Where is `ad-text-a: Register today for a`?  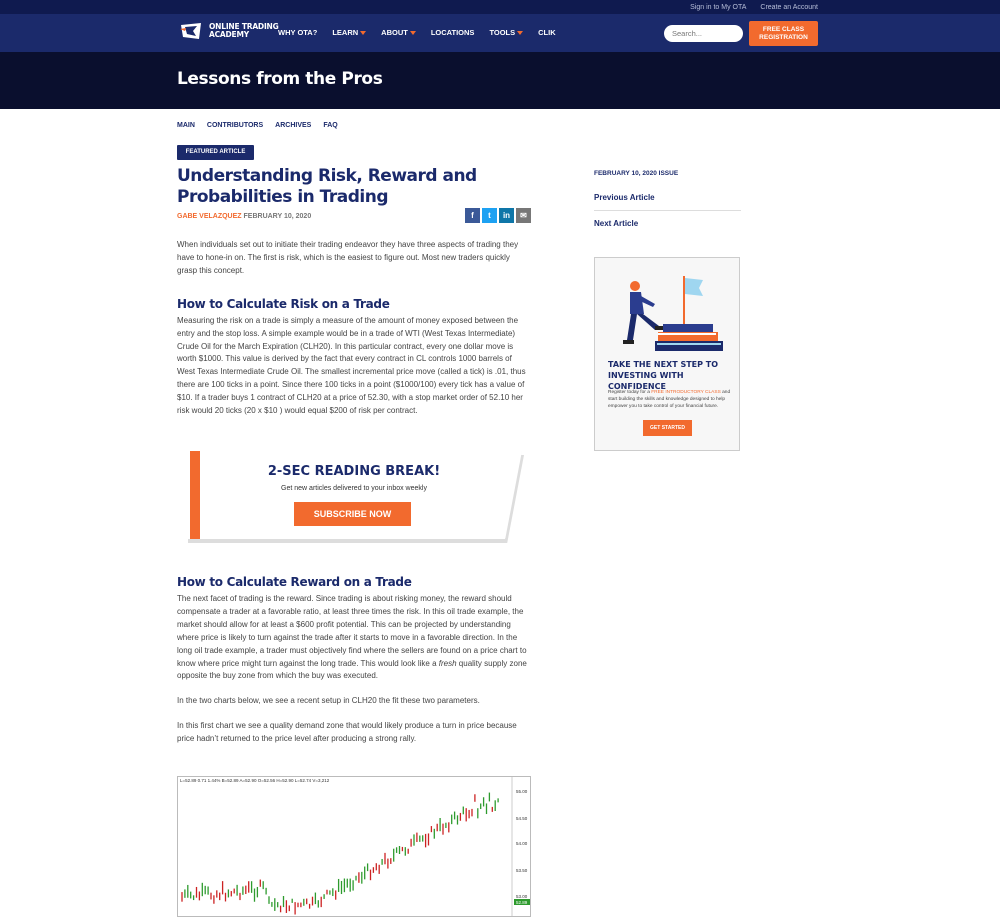
ad-text-a: Register today for a is located at coordinates (630, 392).